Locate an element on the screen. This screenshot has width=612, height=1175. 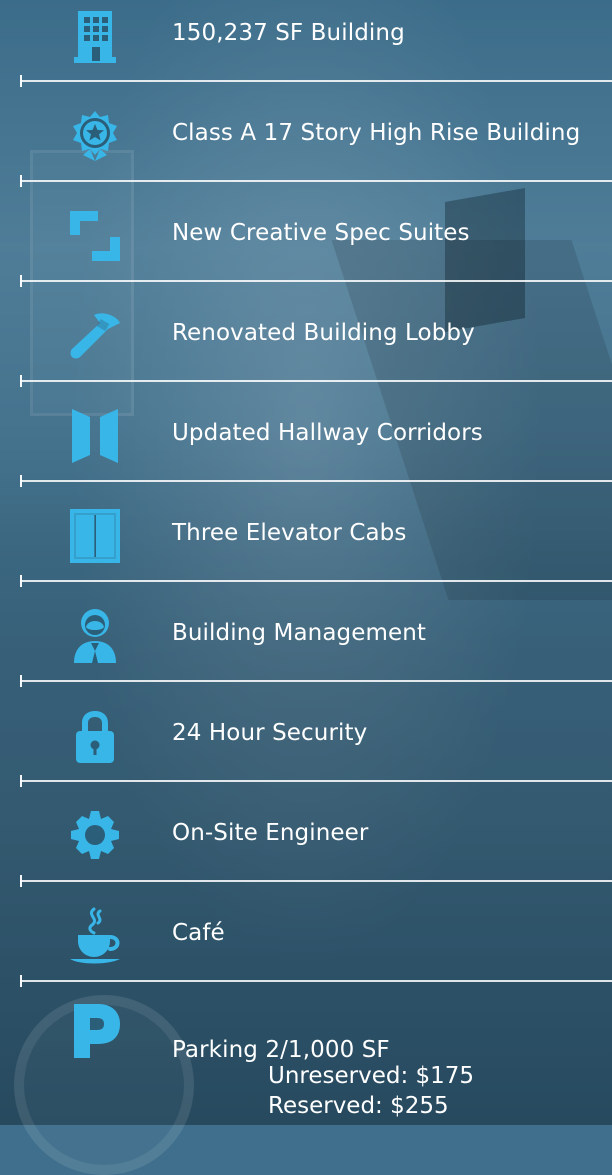
feature-label: Renovated Building Lobby is located at coordinates (323, 333).